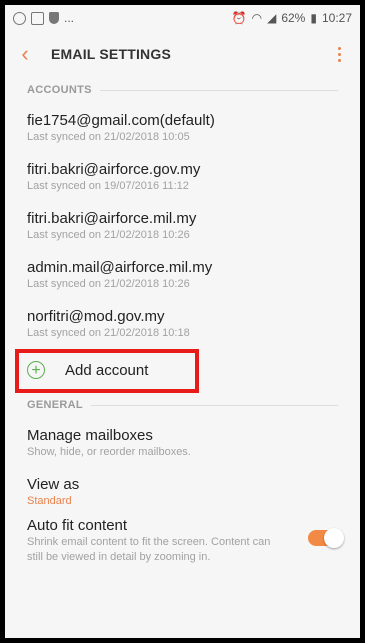 The width and height of the screenshot is (365, 643). I want to click on account-email: fitri.bakri@airforce.mil.my, so click(112, 218).